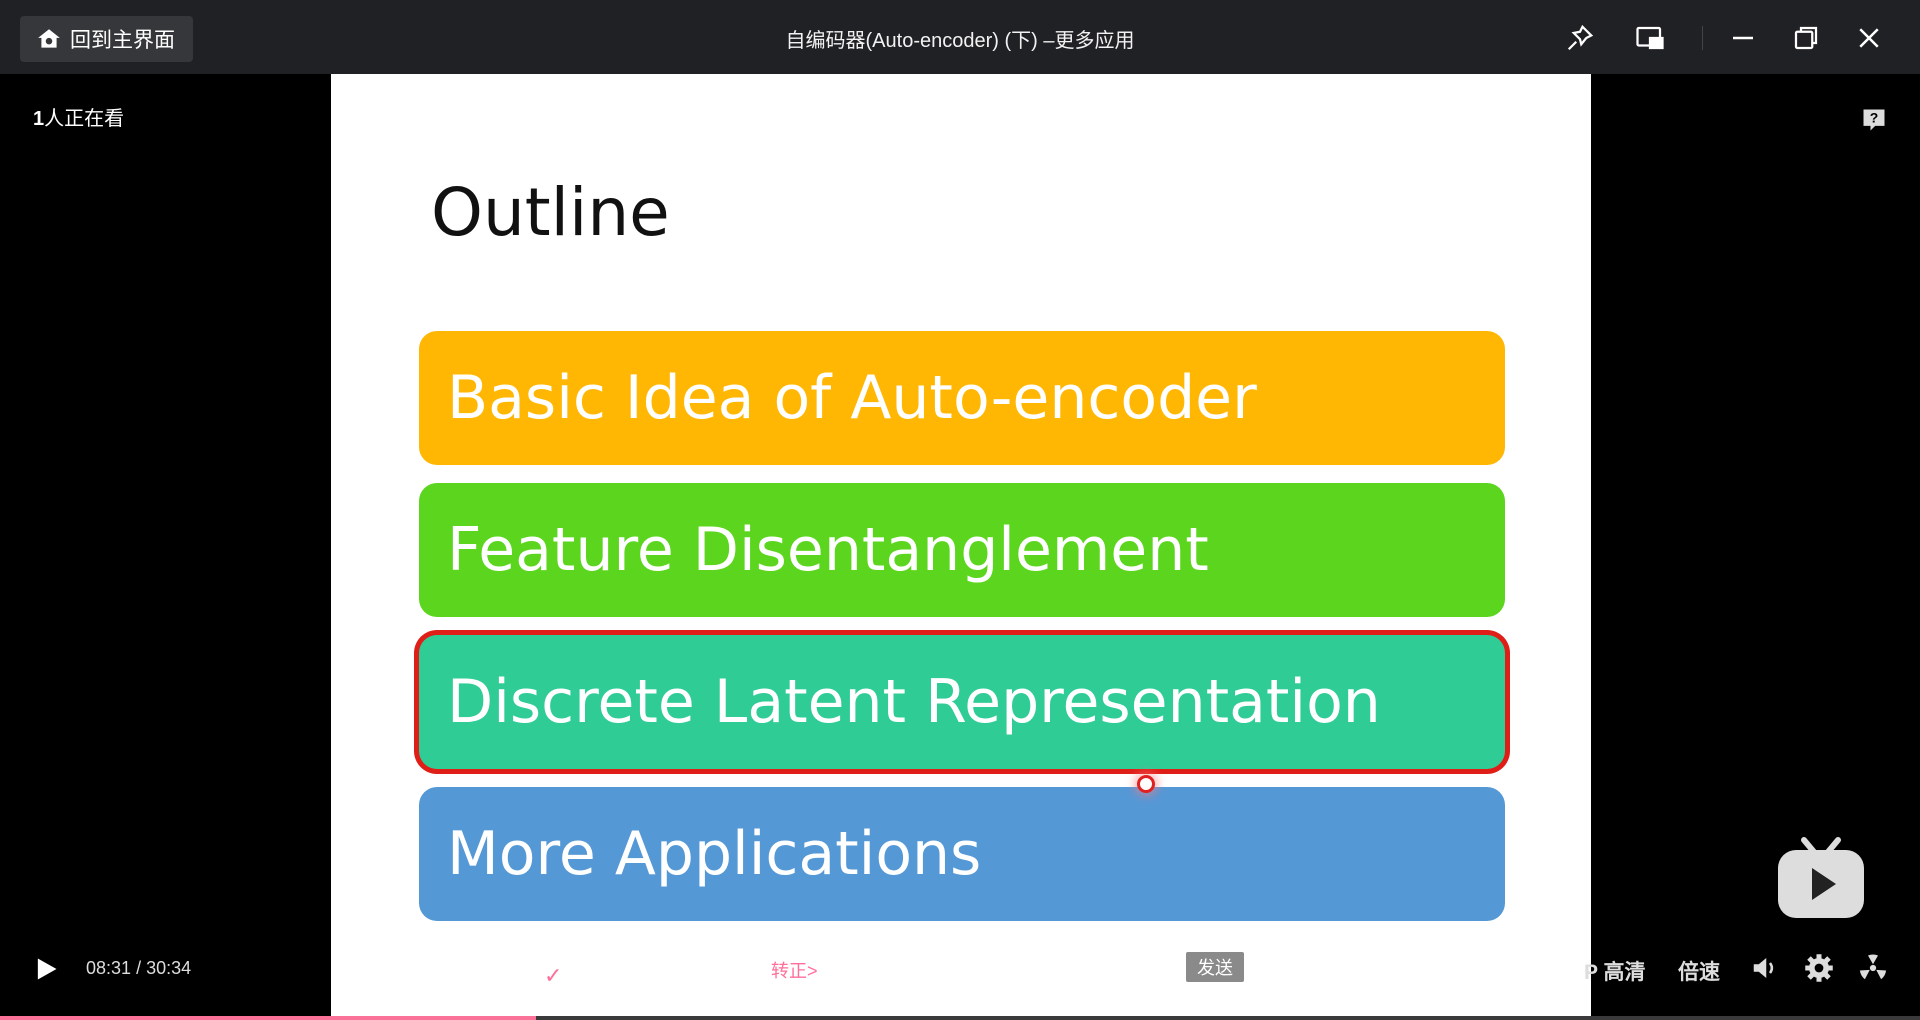  Describe the element at coordinates (960, 966) in the screenshot. I see `player-controls: 08:31 / 30:34 ✓ 转正> 发送 P 高清 倍速` at that location.